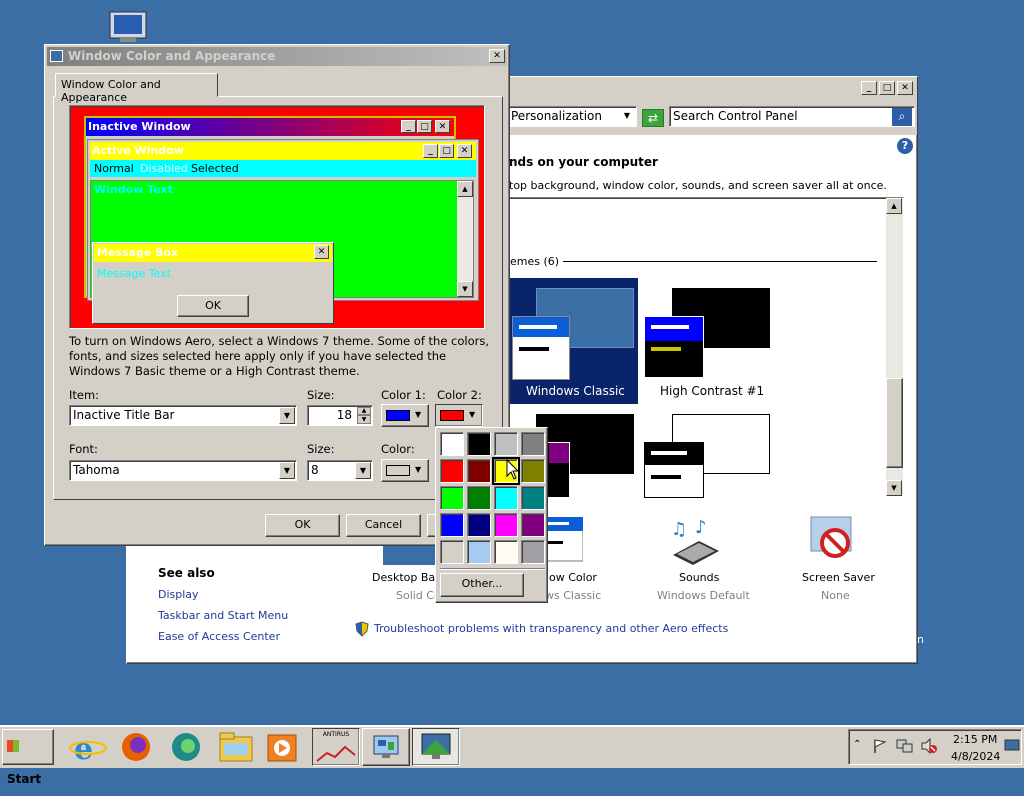 The height and width of the screenshot is (796, 1024). Describe the element at coordinates (533, 552) in the screenshot. I see `palette-color-medium-gray` at that location.